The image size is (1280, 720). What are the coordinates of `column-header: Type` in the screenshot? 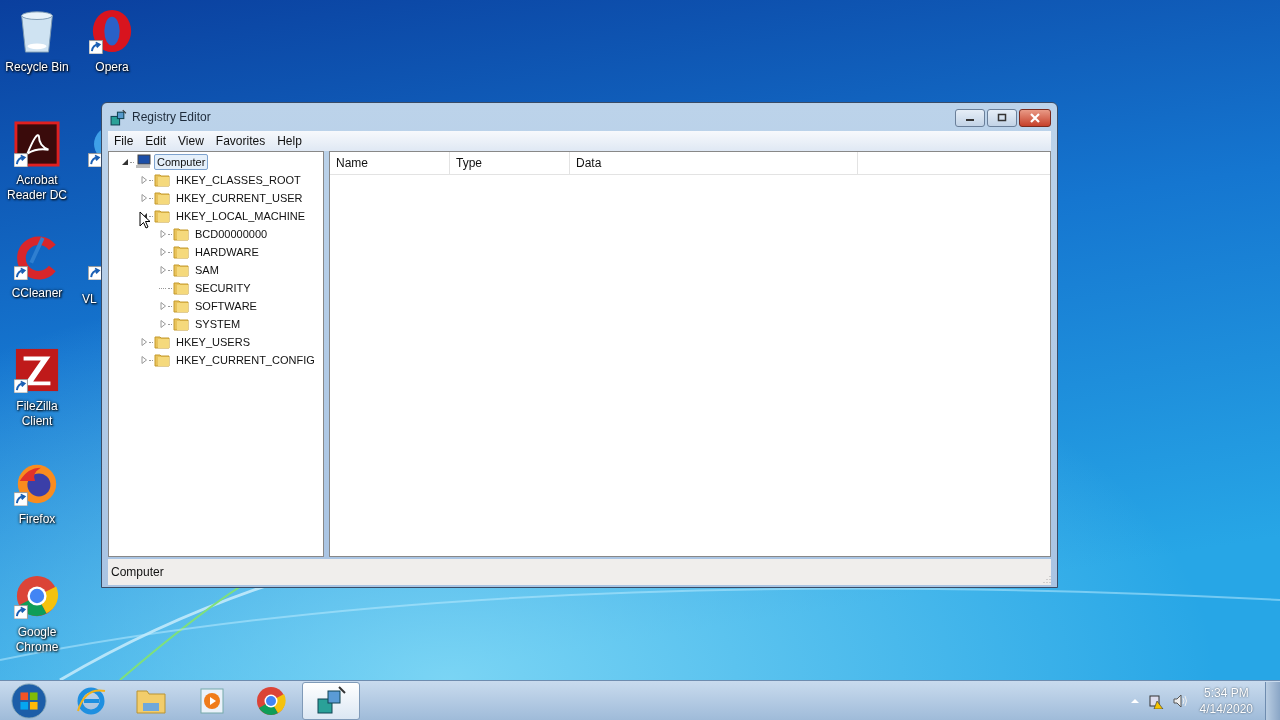 It's located at (510, 163).